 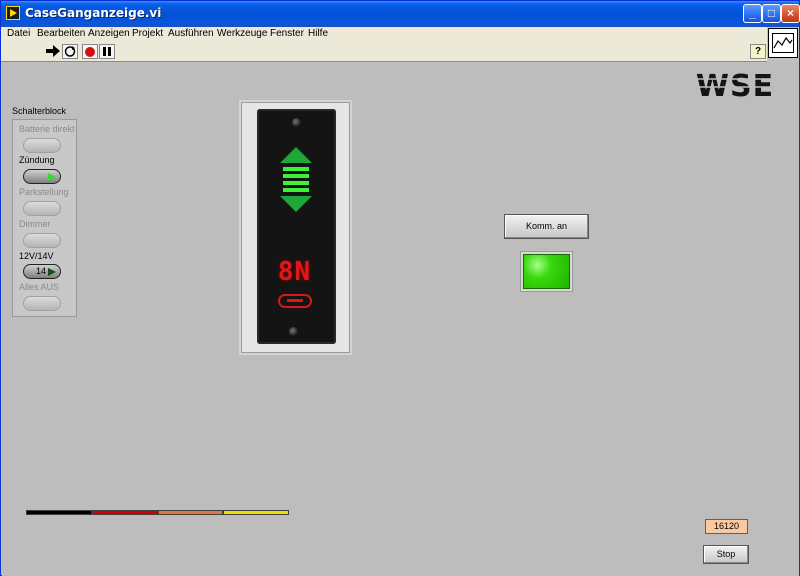 I want to click on wrench-icon, so click(x=295, y=301).